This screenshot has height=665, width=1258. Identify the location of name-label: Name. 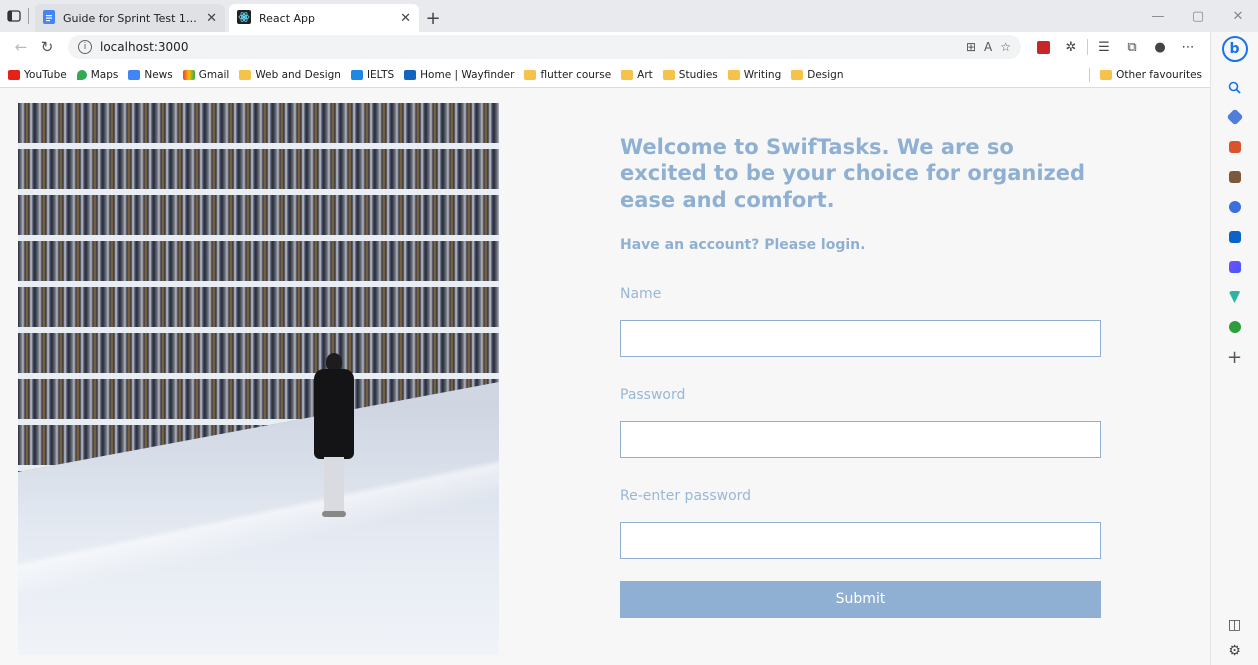
(641, 293).